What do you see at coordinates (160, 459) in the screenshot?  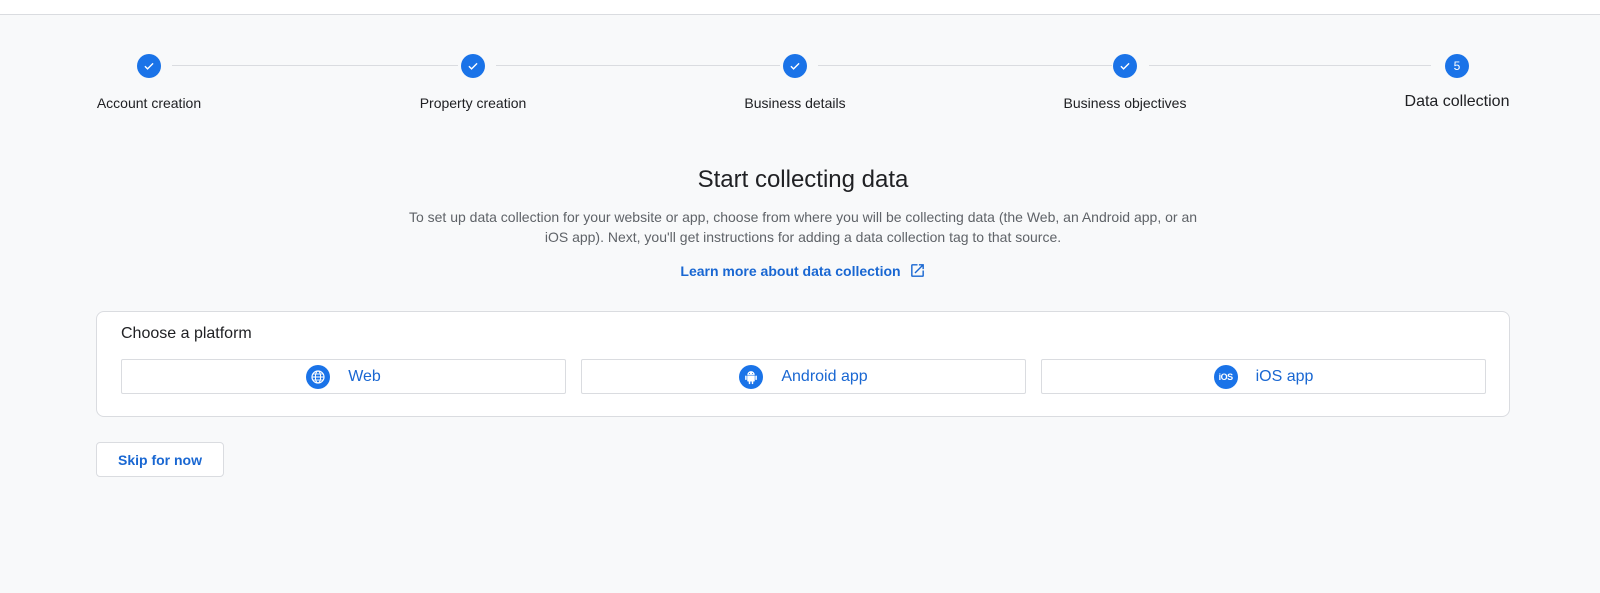 I see `skip-for-now-button: Skip for now` at bounding box center [160, 459].